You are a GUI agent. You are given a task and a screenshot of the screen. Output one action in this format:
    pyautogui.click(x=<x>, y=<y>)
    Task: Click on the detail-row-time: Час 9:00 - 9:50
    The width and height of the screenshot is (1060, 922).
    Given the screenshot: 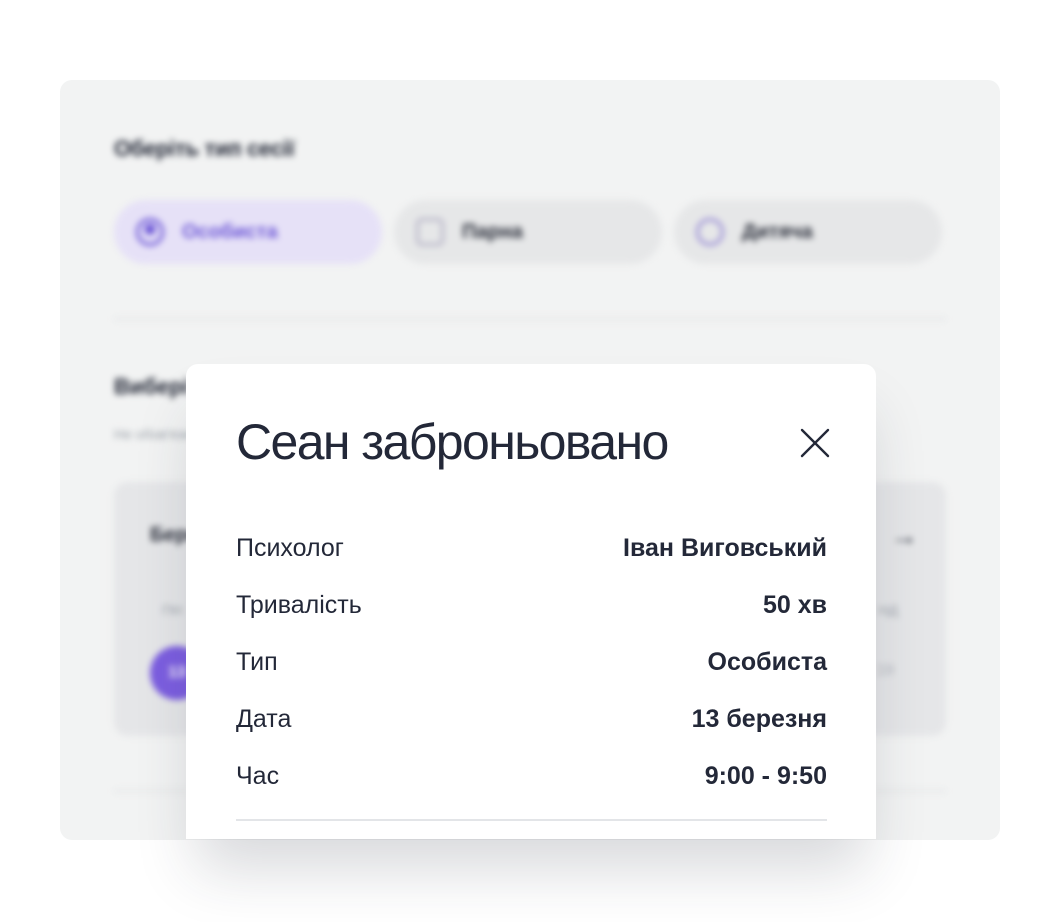 What is the action you would take?
    pyautogui.click(x=531, y=776)
    